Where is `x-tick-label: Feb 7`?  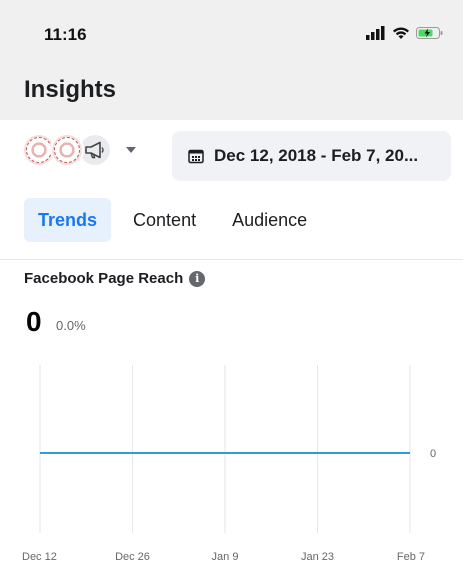
x-tick-label: Feb 7 is located at coordinates (411, 557).